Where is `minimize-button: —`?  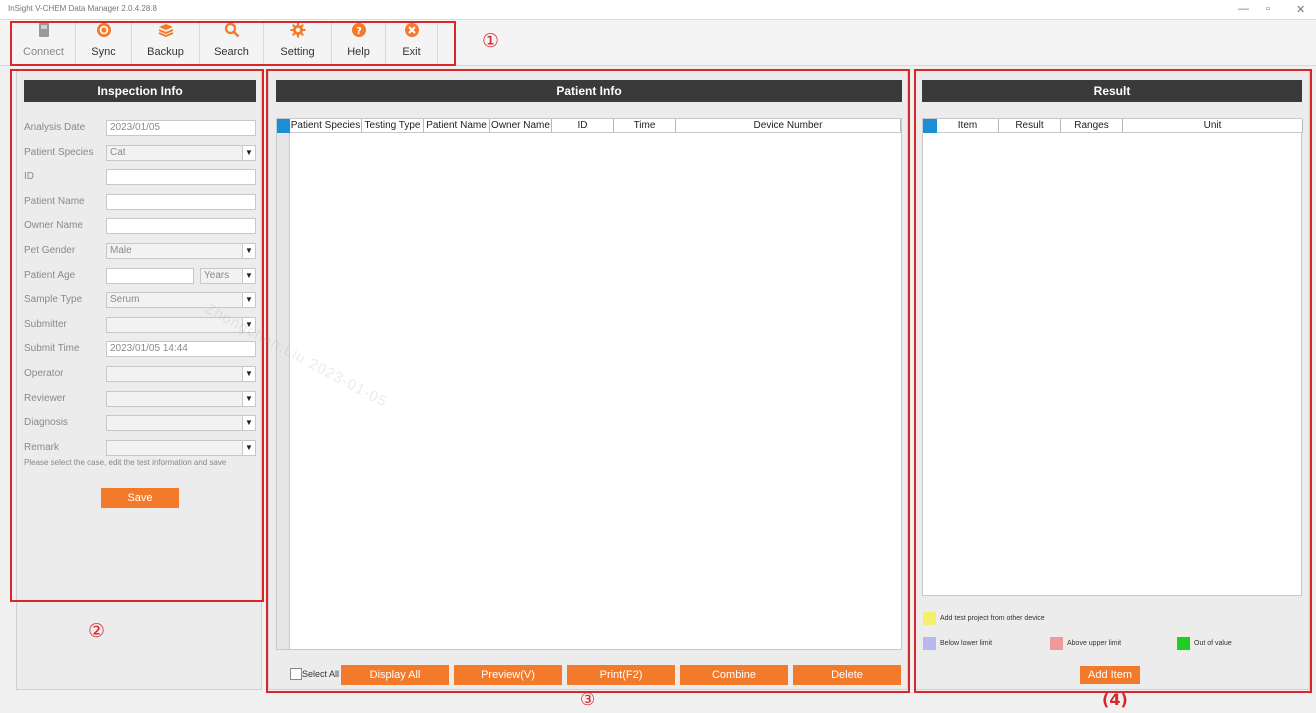
minimize-button: — is located at coordinates (1243, 9).